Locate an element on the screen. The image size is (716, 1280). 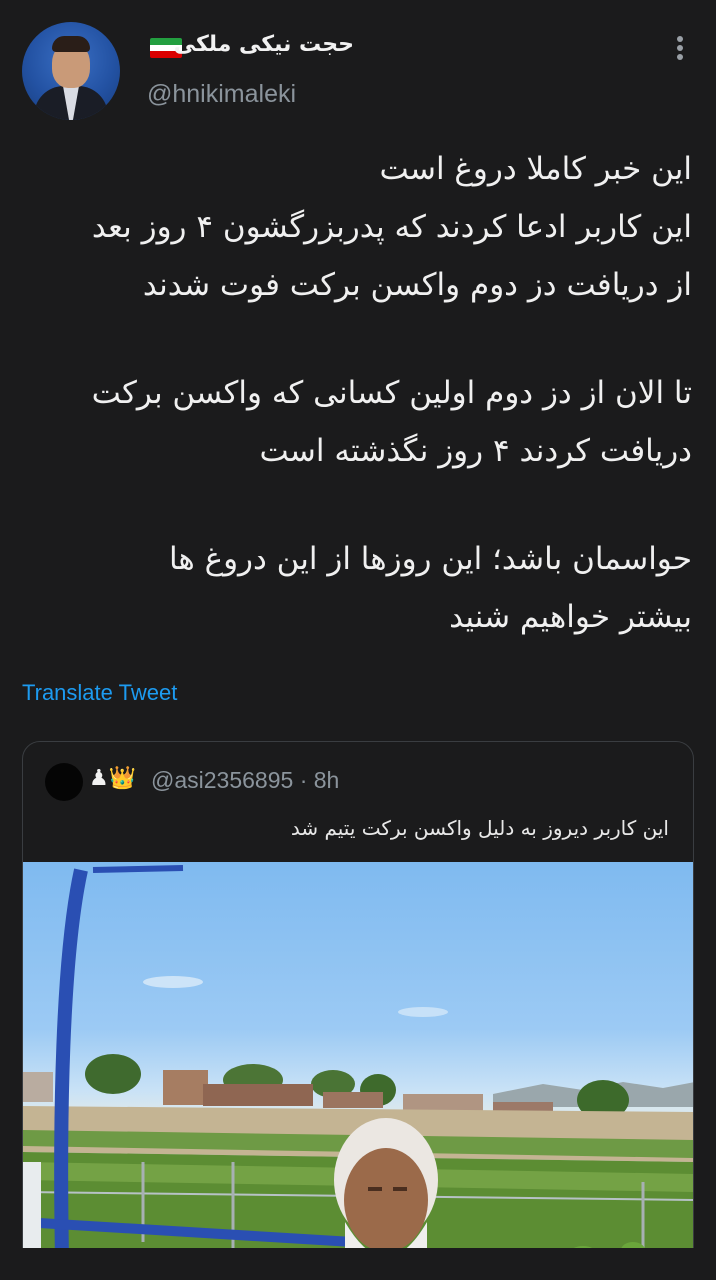
more-options-icon is located at coordinates (680, 51).